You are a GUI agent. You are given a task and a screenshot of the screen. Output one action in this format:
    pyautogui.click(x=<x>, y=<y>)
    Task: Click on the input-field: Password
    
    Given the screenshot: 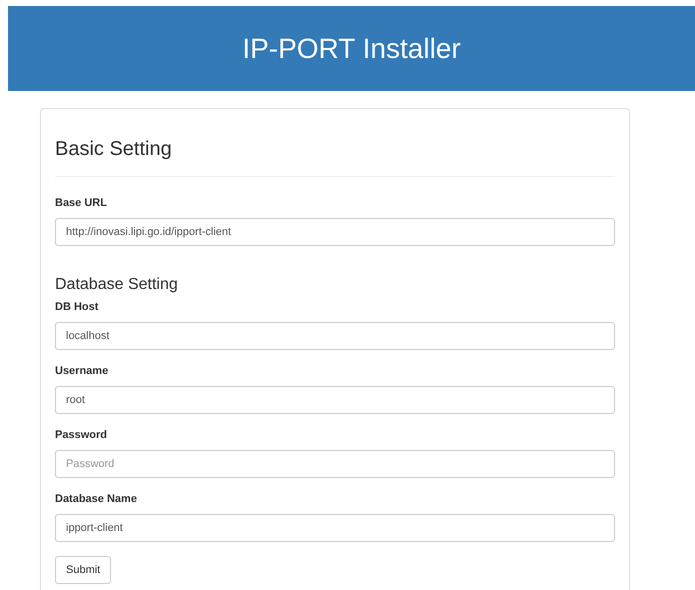 What is the action you would take?
    pyautogui.click(x=335, y=464)
    